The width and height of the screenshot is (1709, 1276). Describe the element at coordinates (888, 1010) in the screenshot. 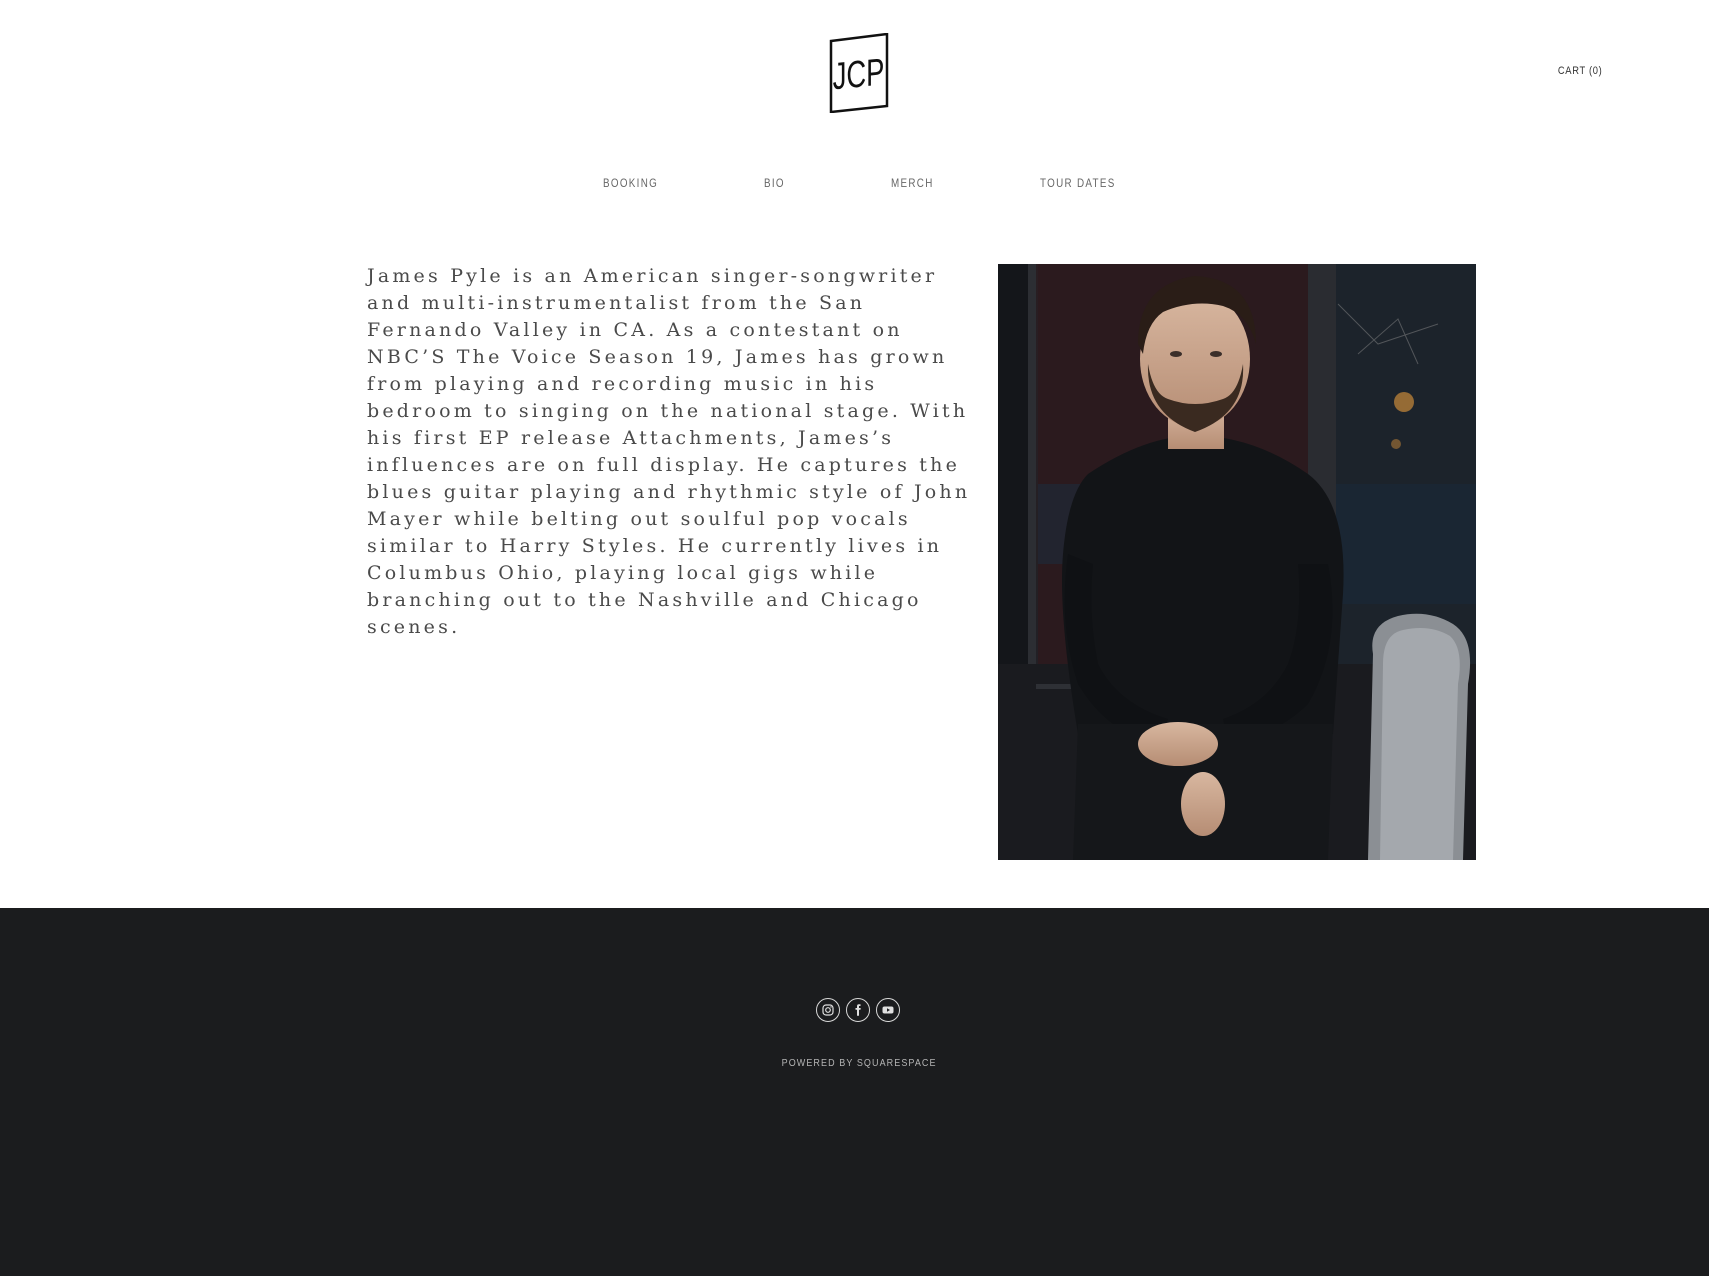

I see `youtube-icon` at that location.